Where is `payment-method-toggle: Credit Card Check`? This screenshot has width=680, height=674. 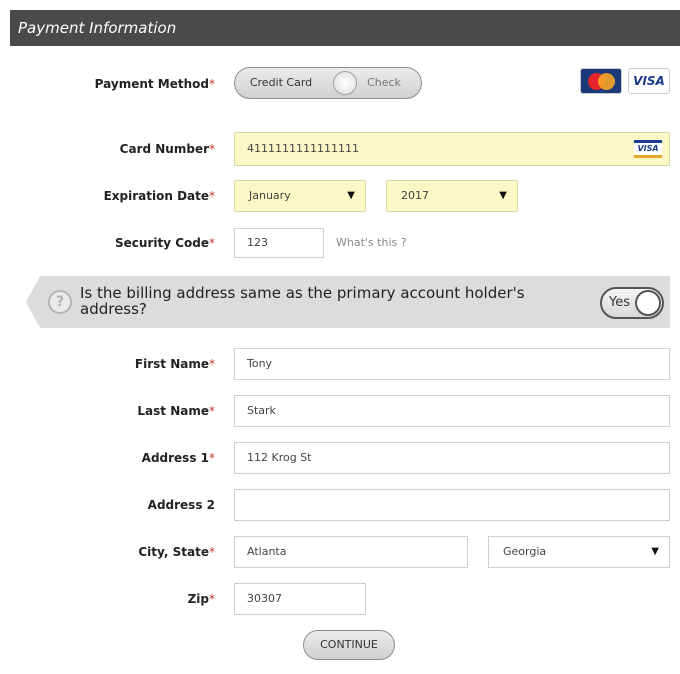
payment-method-toggle: Credit Card Check is located at coordinates (328, 83).